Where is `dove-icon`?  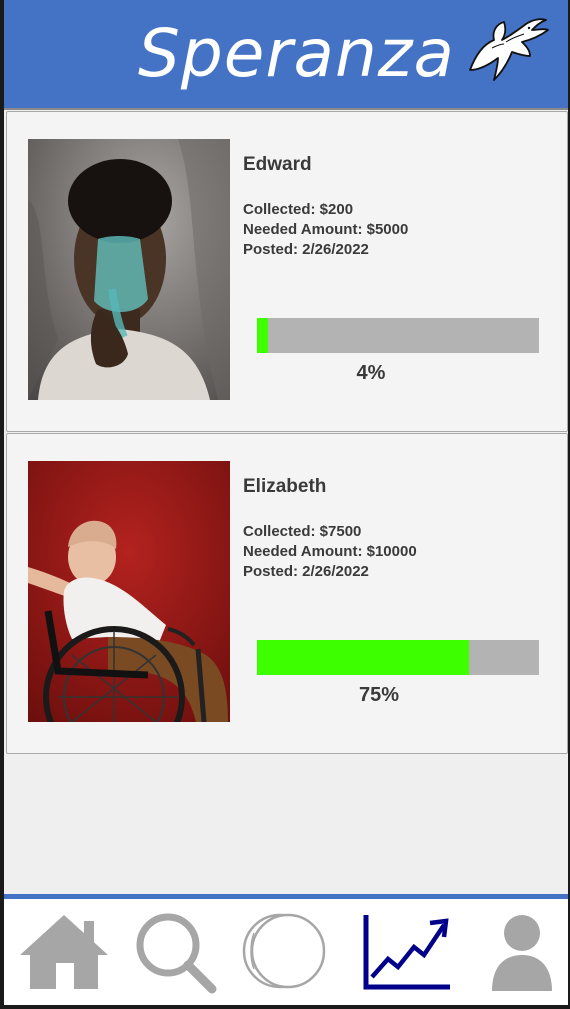 dove-icon is located at coordinates (509, 49).